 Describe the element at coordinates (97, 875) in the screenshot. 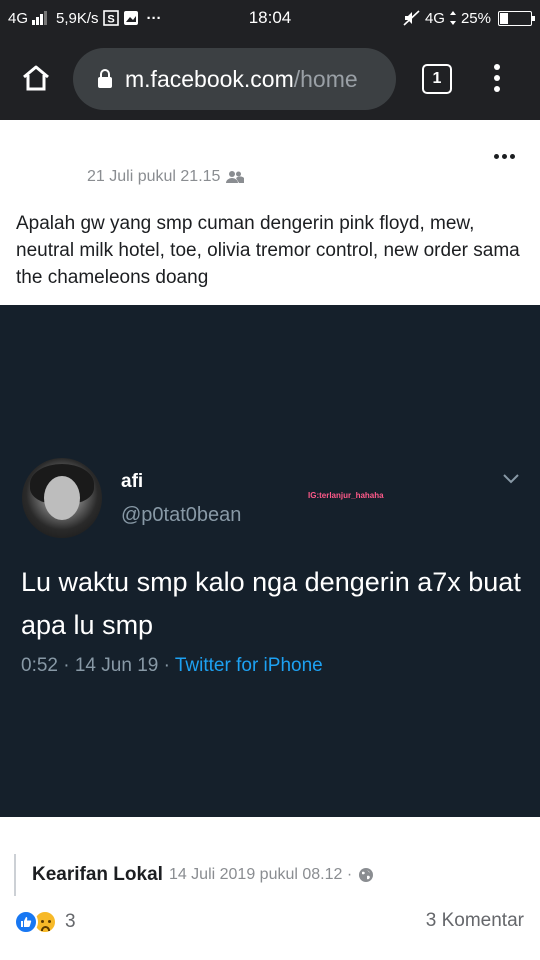

I see `shared-page-name: Kearifan Lokal` at that location.